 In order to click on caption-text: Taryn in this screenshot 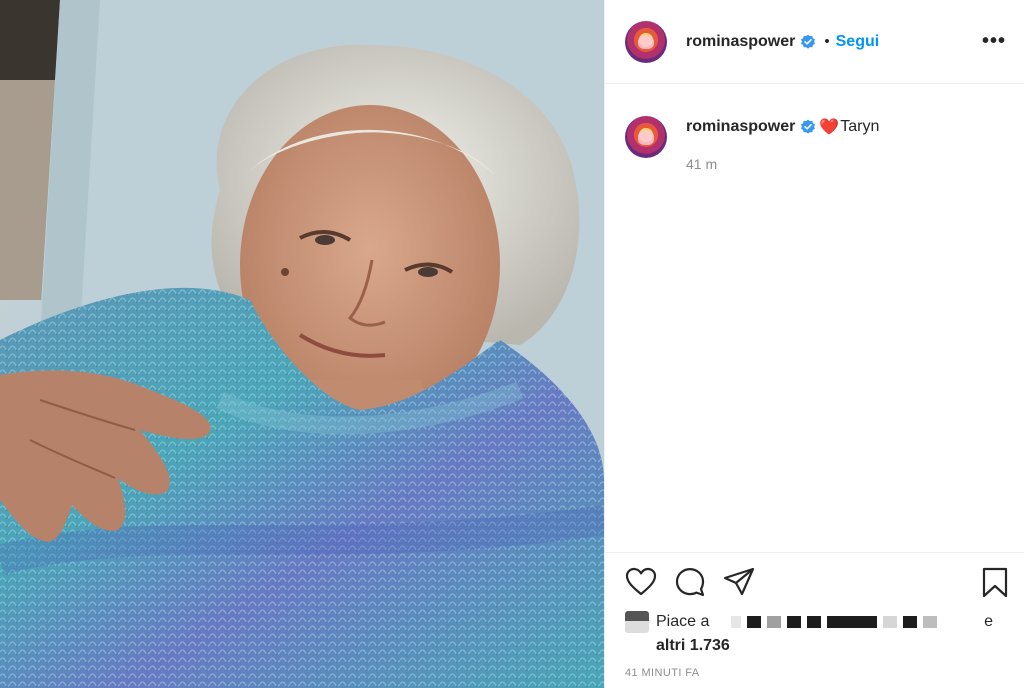, I will do `click(860, 126)`.